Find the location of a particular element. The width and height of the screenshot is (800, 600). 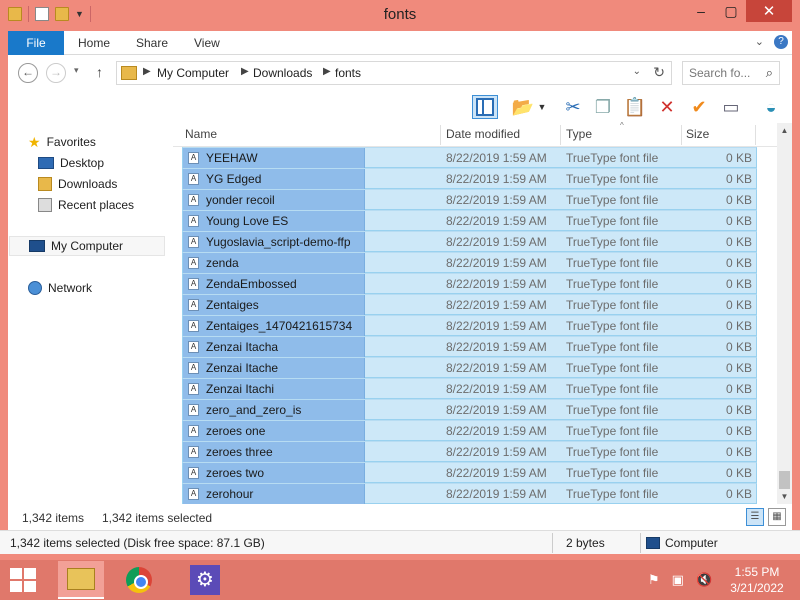

scroll-up-icon: ▲ is located at coordinates (784, 130).